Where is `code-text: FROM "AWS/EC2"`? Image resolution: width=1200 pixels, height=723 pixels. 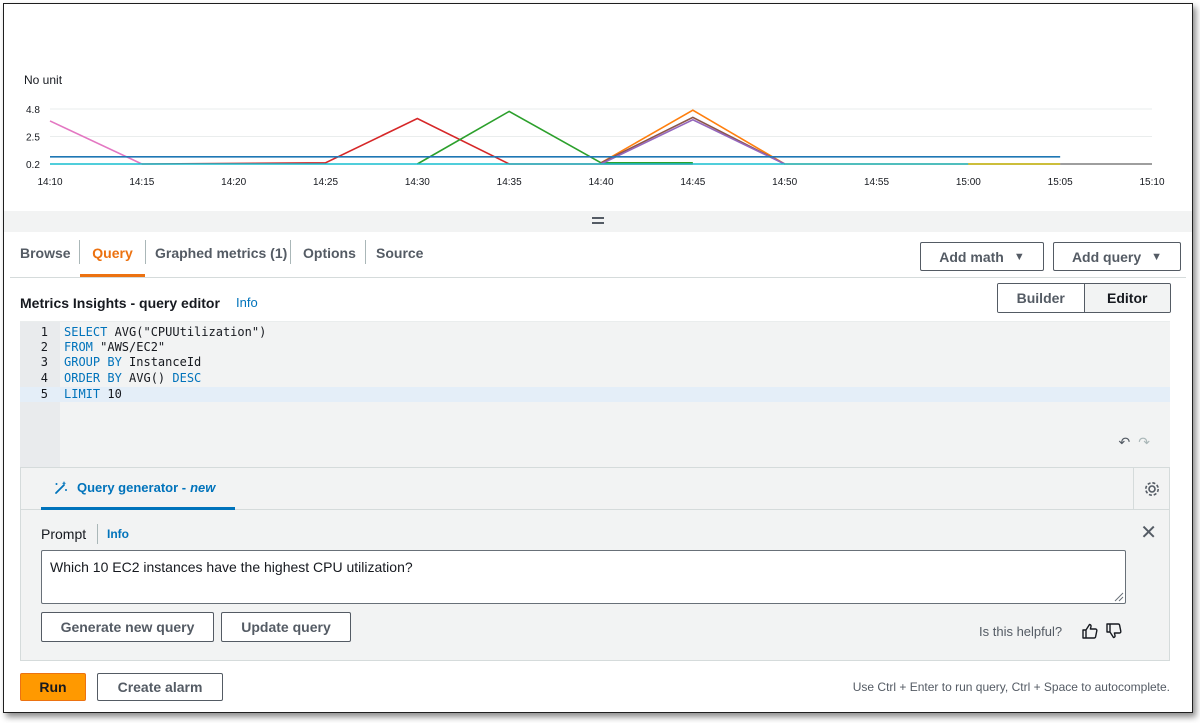
code-text: FROM "AWS/EC2" is located at coordinates (115, 347).